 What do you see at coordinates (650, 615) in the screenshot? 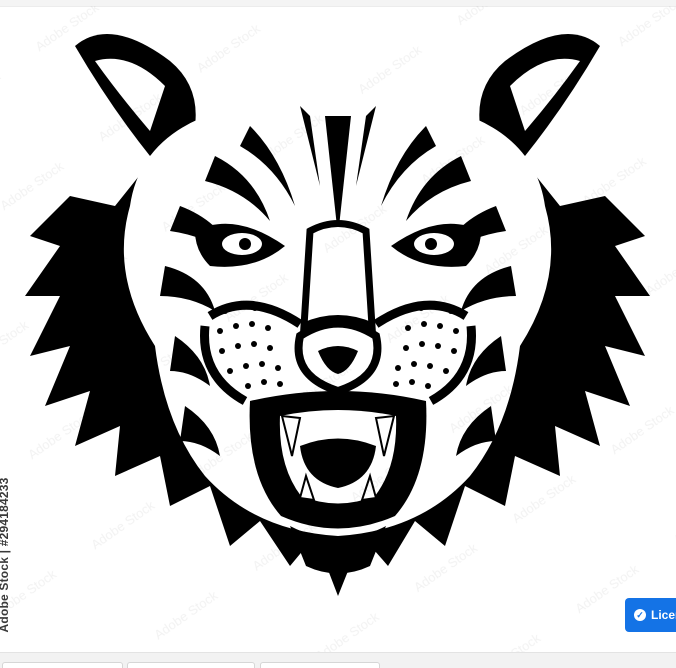
I see `license-button: ✓ Licen` at bounding box center [650, 615].